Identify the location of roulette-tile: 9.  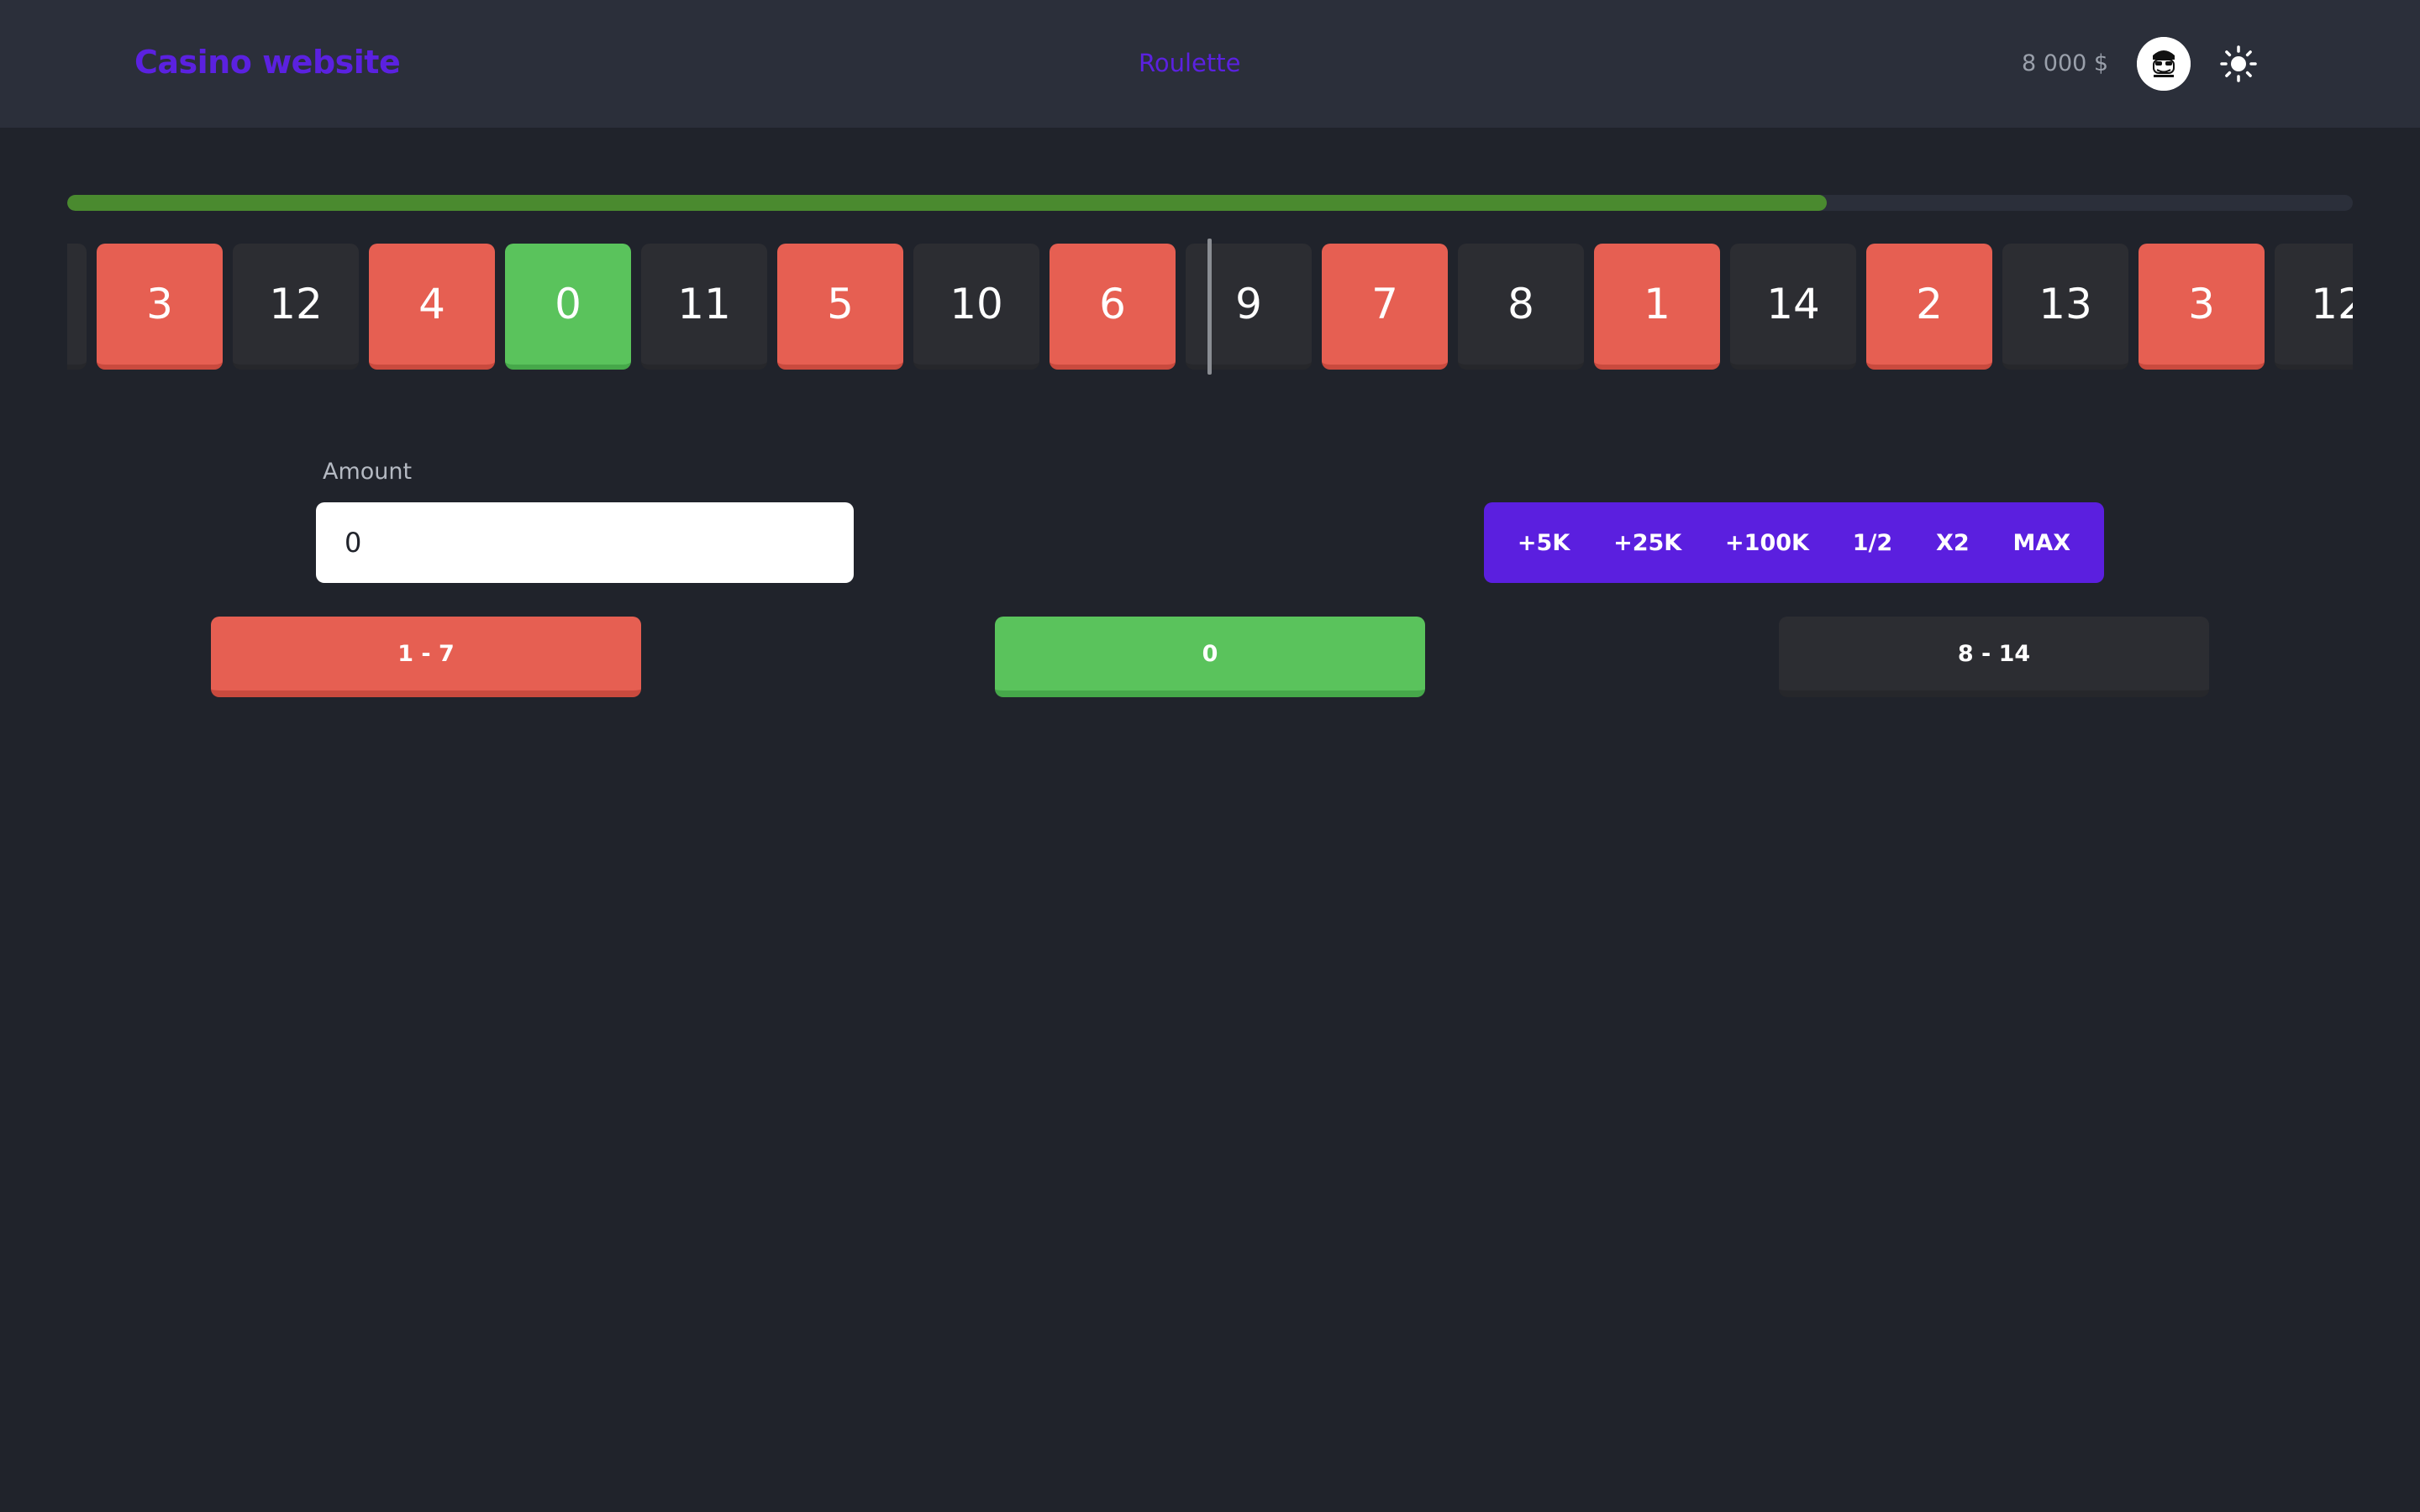
(1249, 307).